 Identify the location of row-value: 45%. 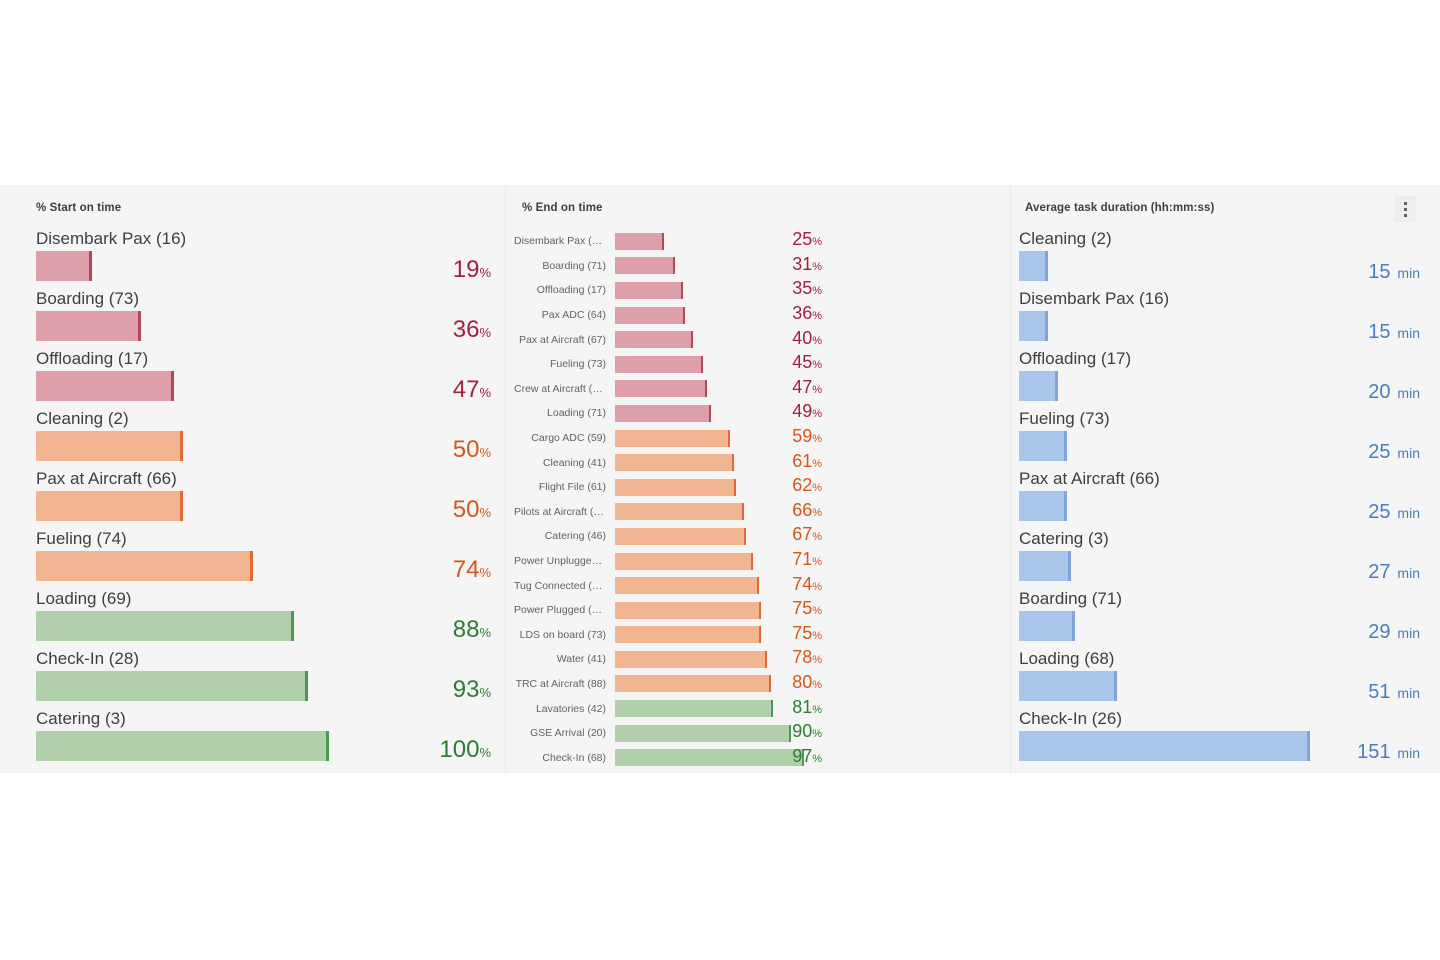
(807, 362).